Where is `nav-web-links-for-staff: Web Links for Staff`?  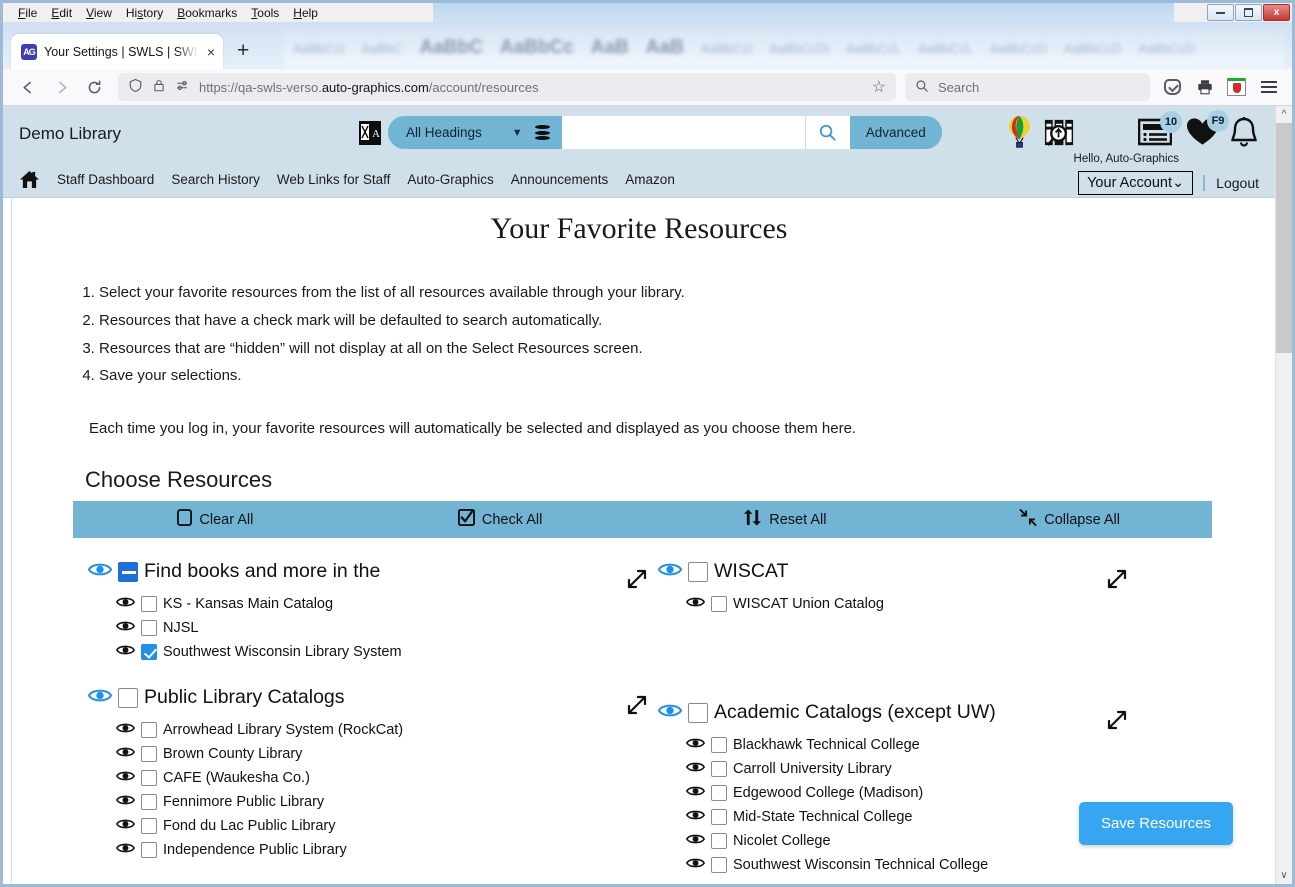 nav-web-links-for-staff: Web Links for Staff is located at coordinates (334, 179).